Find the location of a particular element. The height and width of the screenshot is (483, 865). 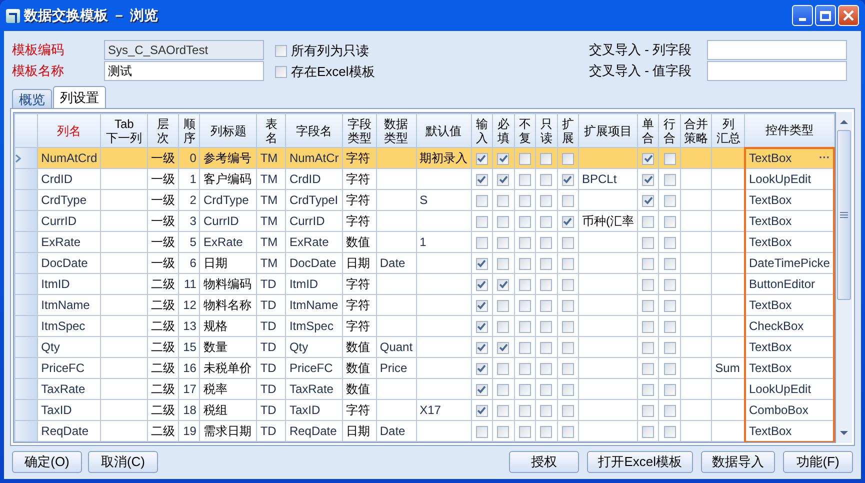

scroll-up-icon is located at coordinates (844, 122).